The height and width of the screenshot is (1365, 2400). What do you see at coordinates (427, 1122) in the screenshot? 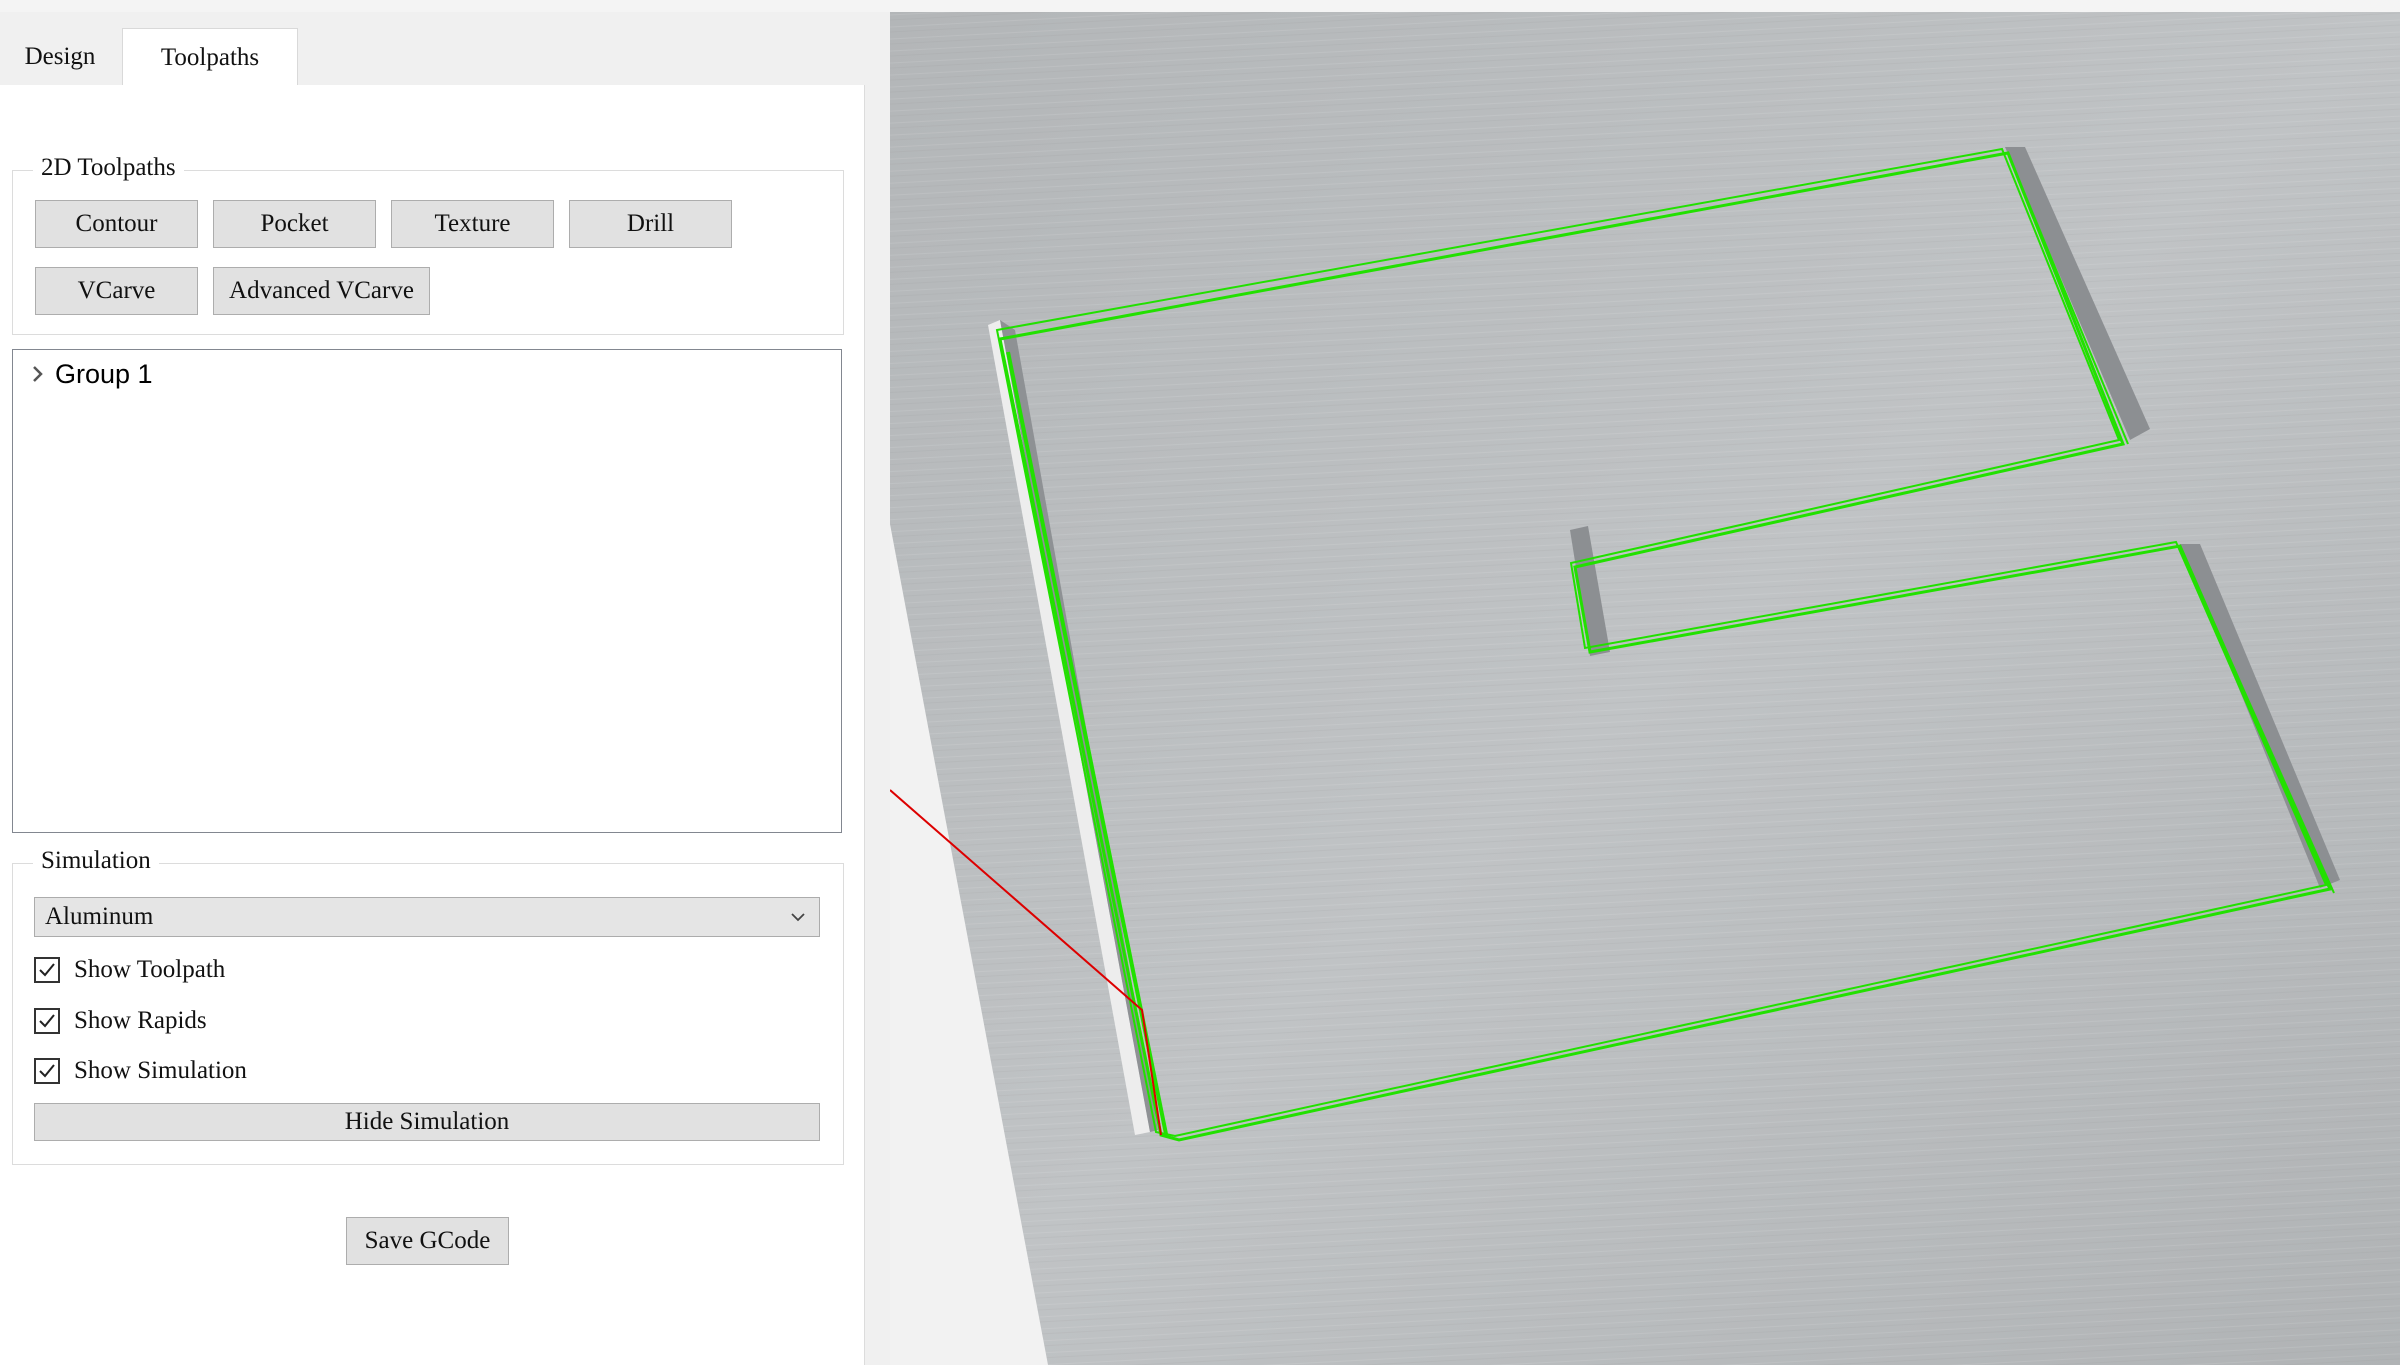
I see `hide-simulation-button: Hide Simulation` at bounding box center [427, 1122].